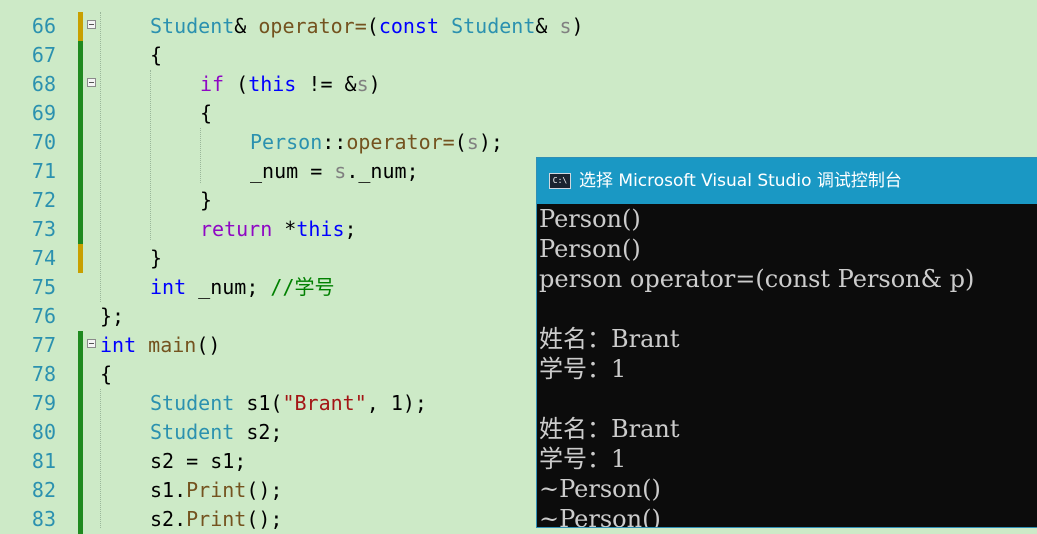 This screenshot has width=1037, height=534. I want to click on code-line: 69 {, so click(518, 113).